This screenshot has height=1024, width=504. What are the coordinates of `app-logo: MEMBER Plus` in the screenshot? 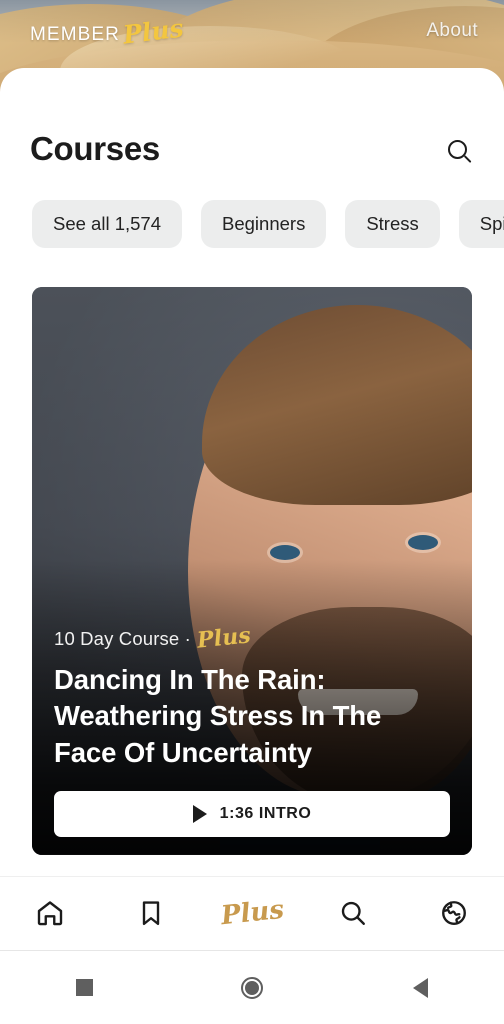 It's located at (107, 31).